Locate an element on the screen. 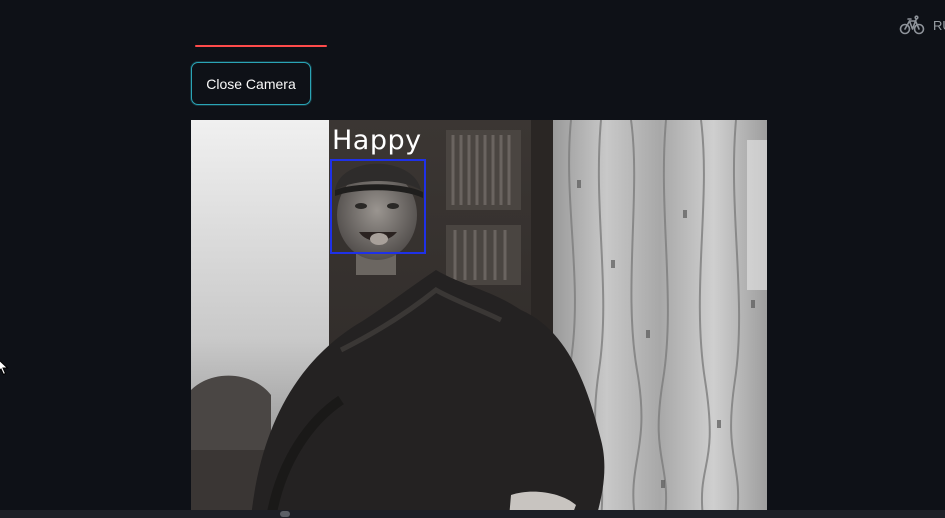 Image resolution: width=945 pixels, height=518 pixels. mouse-pointer-icon is located at coordinates (4, 368).